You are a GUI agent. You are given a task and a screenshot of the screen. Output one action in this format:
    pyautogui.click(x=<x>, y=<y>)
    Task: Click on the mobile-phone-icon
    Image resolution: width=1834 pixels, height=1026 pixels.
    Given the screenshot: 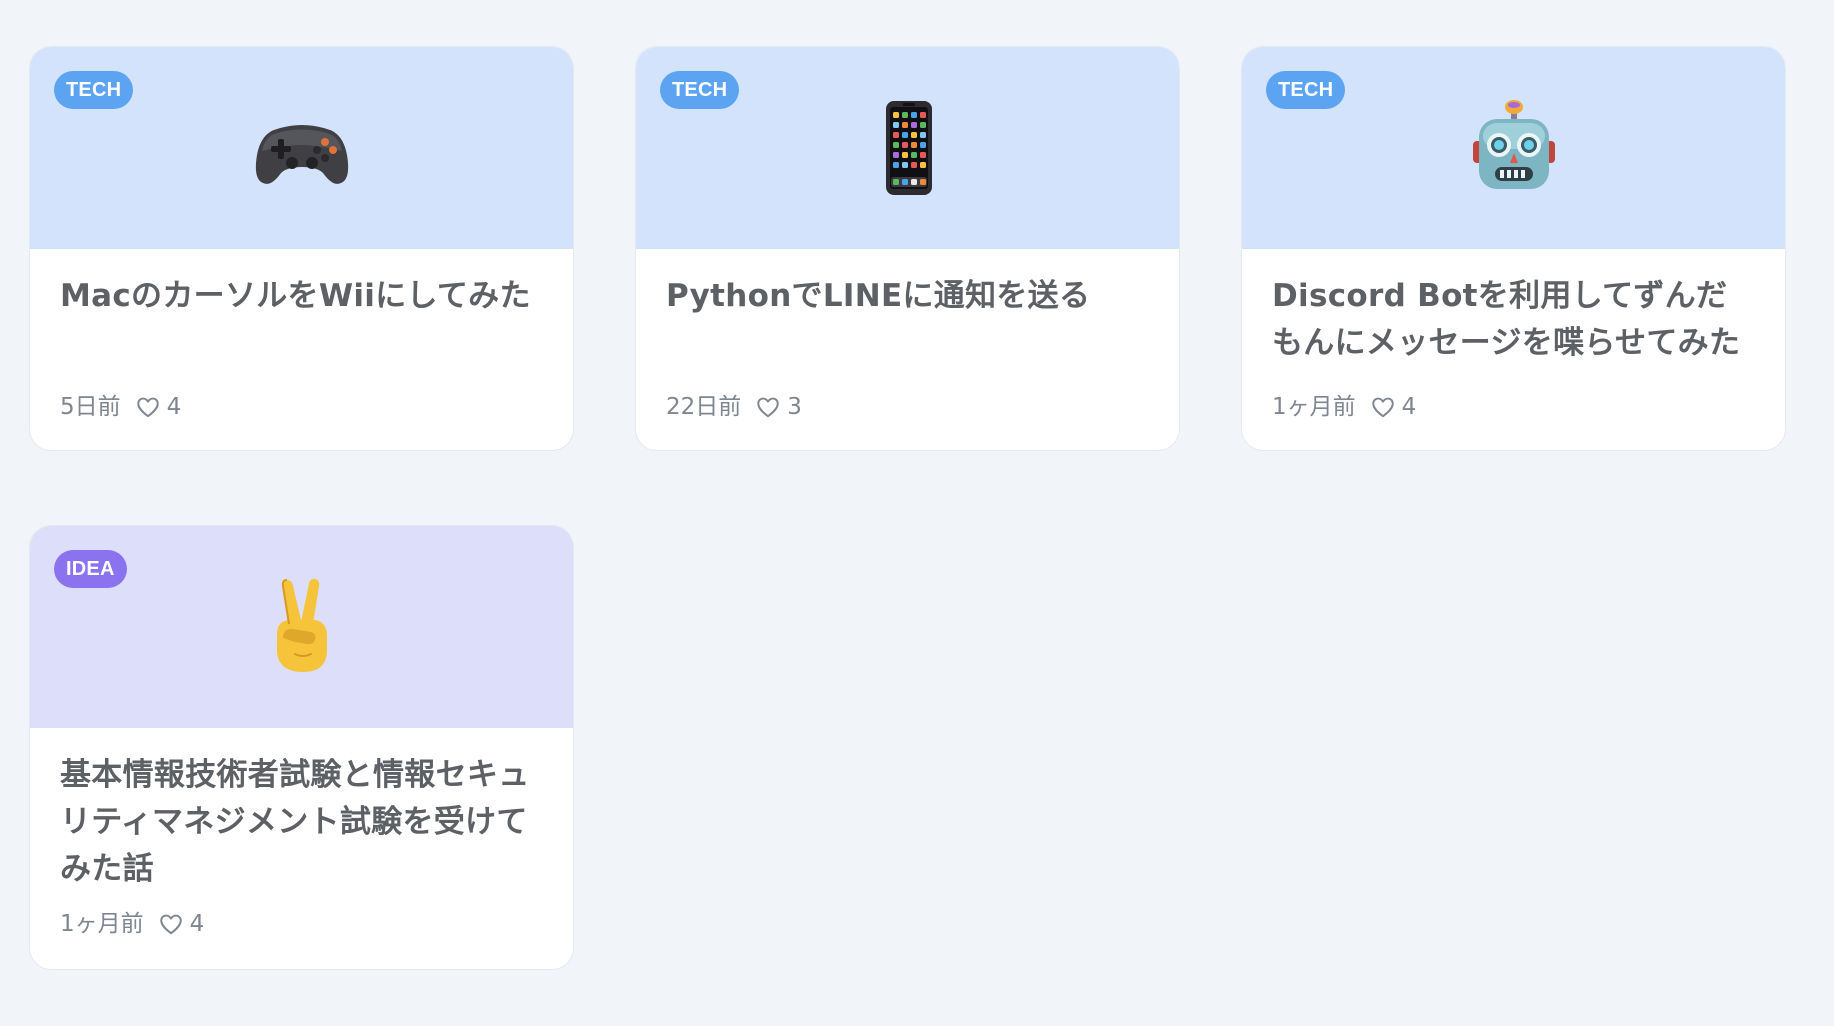 What is the action you would take?
    pyautogui.click(x=908, y=148)
    